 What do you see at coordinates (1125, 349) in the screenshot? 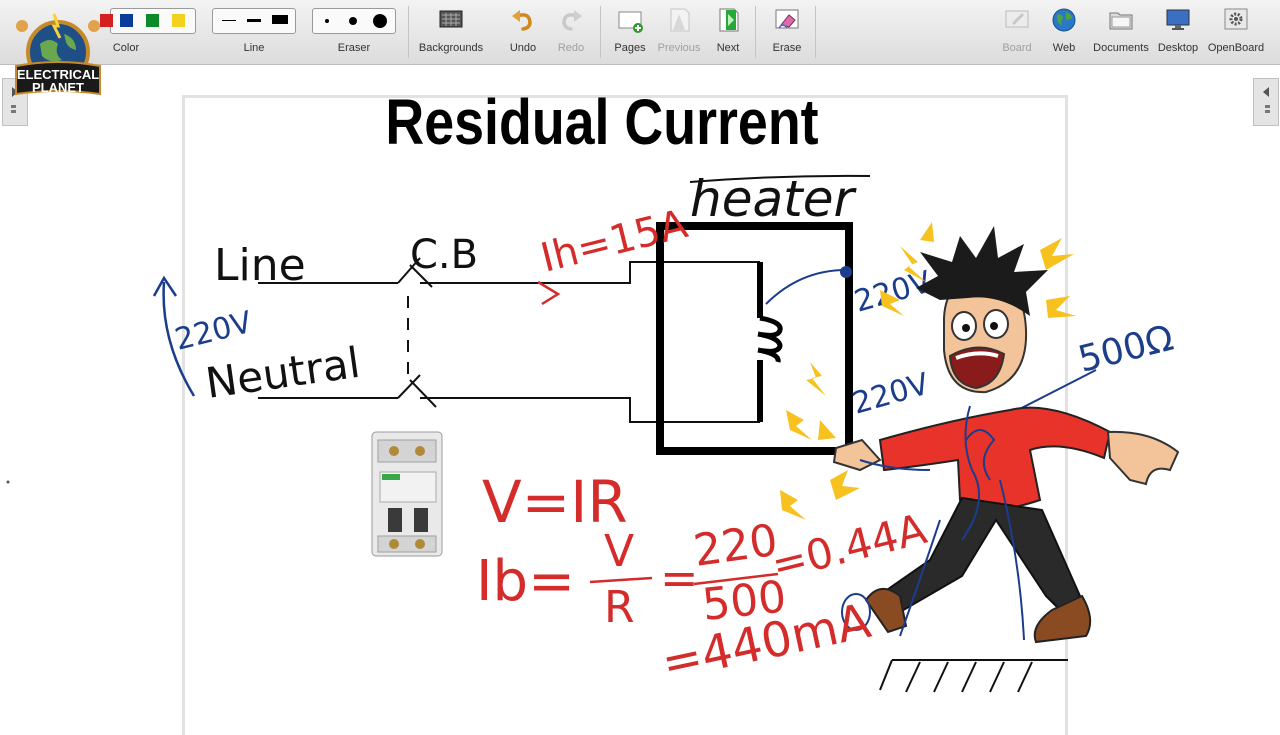
I see `resistance-label: 500Ω` at bounding box center [1125, 349].